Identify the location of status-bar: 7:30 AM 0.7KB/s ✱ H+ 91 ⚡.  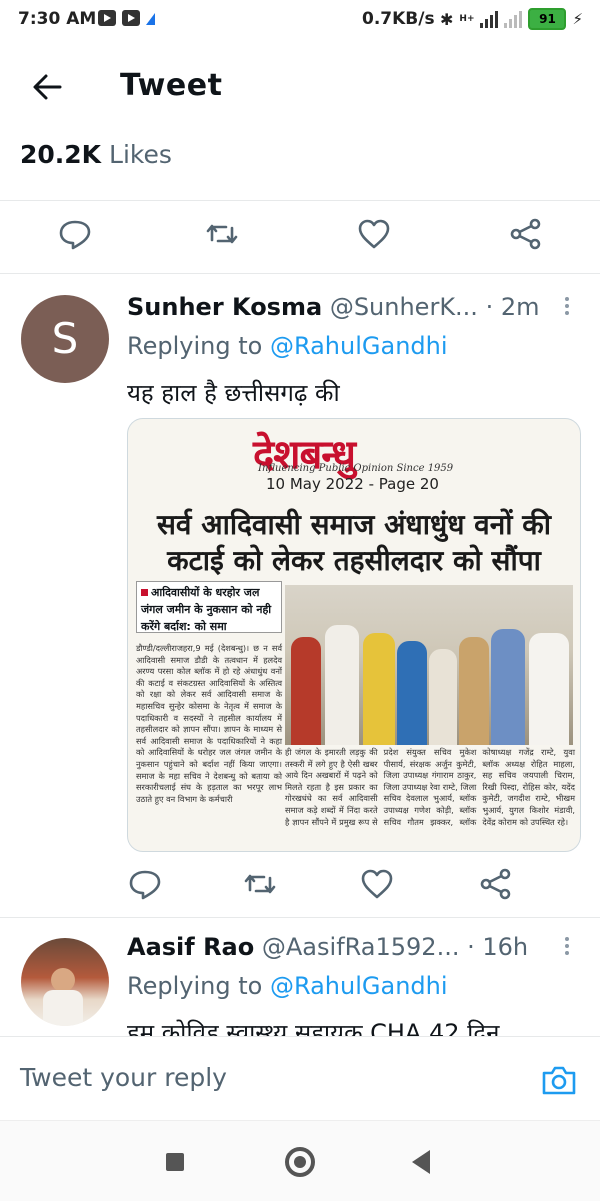
(300, 20).